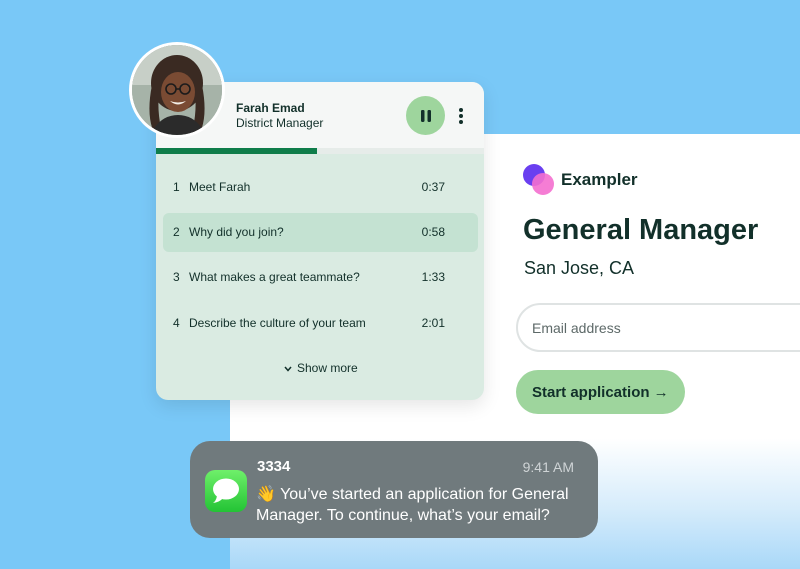  Describe the element at coordinates (539, 180) in the screenshot. I see `exampler-logo-icon` at that location.